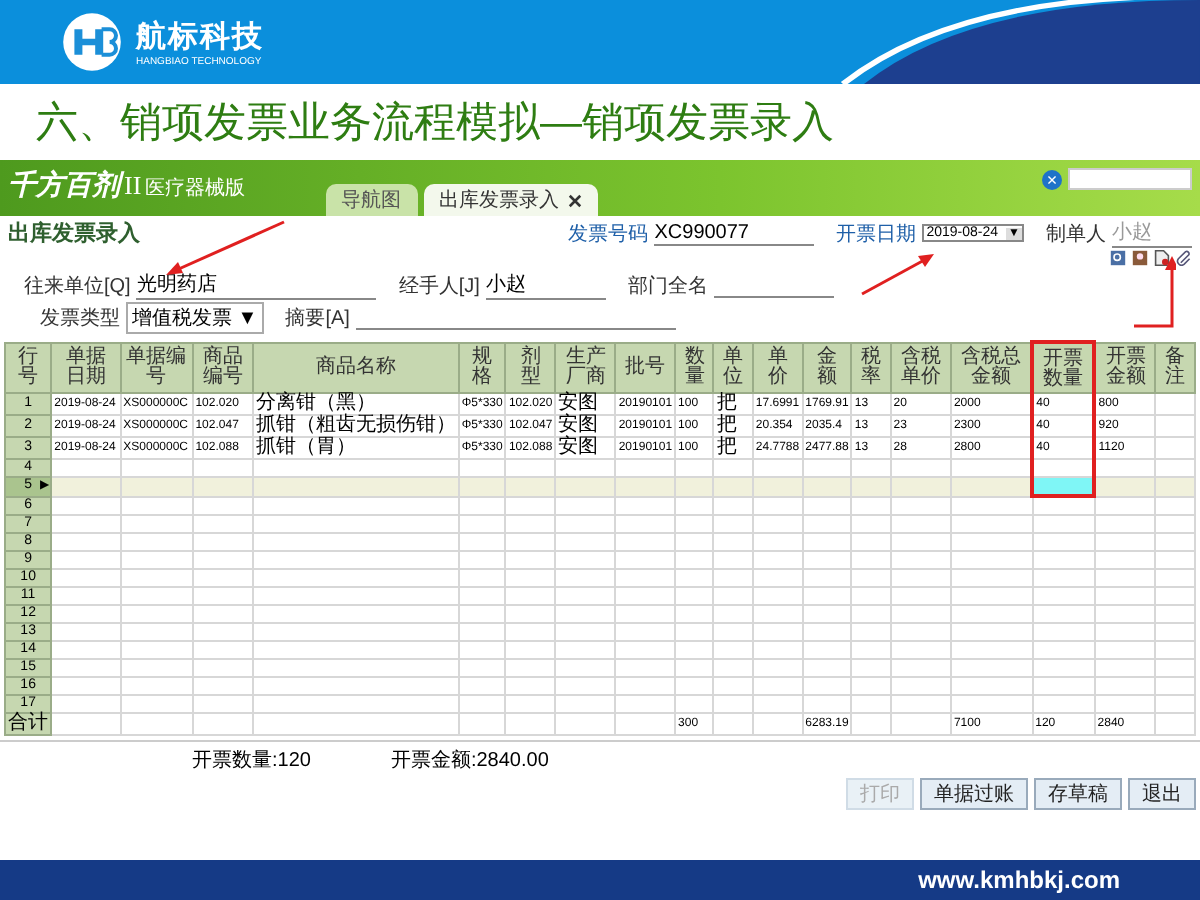 The height and width of the screenshot is (900, 1200). I want to click on column-header: 生产厂商, so click(585, 367).